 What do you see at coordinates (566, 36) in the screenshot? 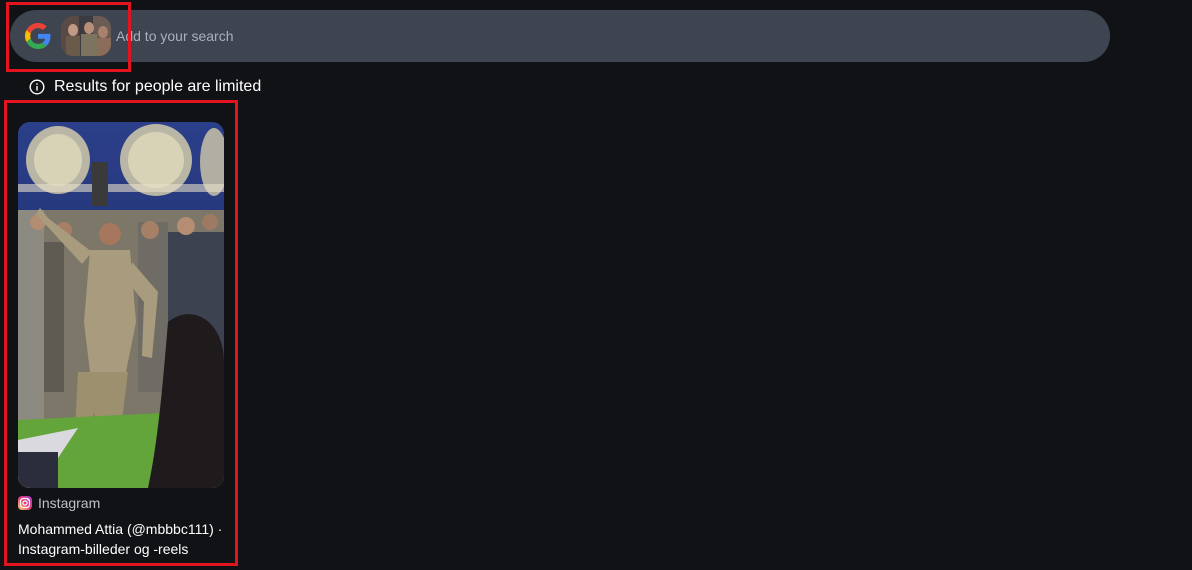
I see `search-input` at bounding box center [566, 36].